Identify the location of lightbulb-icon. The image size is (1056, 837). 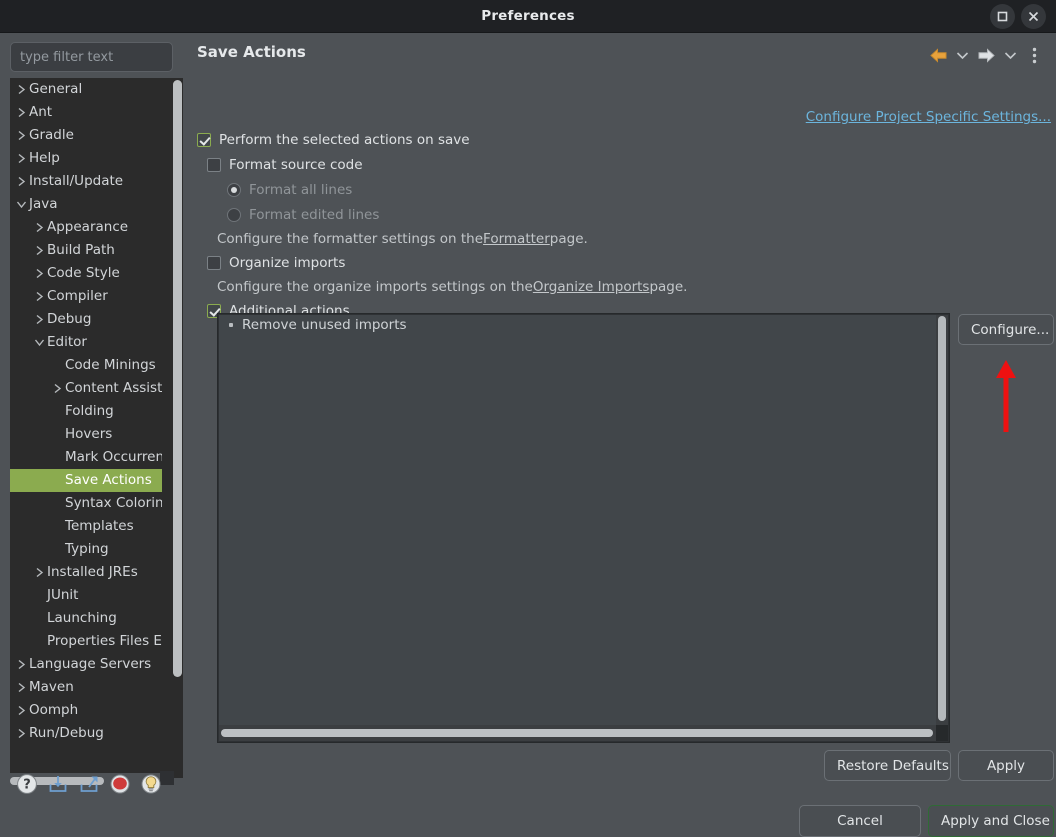
(151, 784).